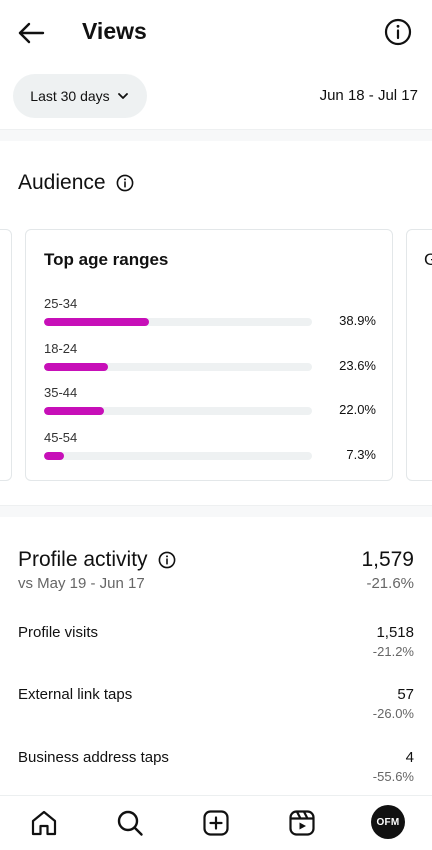 The height and width of the screenshot is (850, 432). What do you see at coordinates (70, 96) in the screenshot?
I see `date-range-dropdown-label: Last 30 days` at bounding box center [70, 96].